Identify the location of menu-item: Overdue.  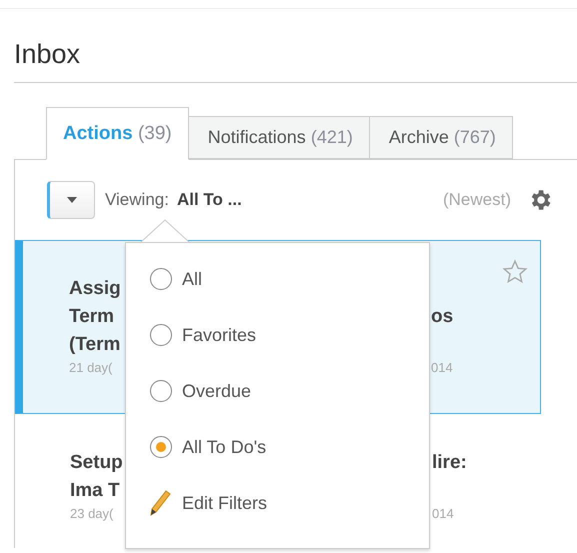
(277, 391).